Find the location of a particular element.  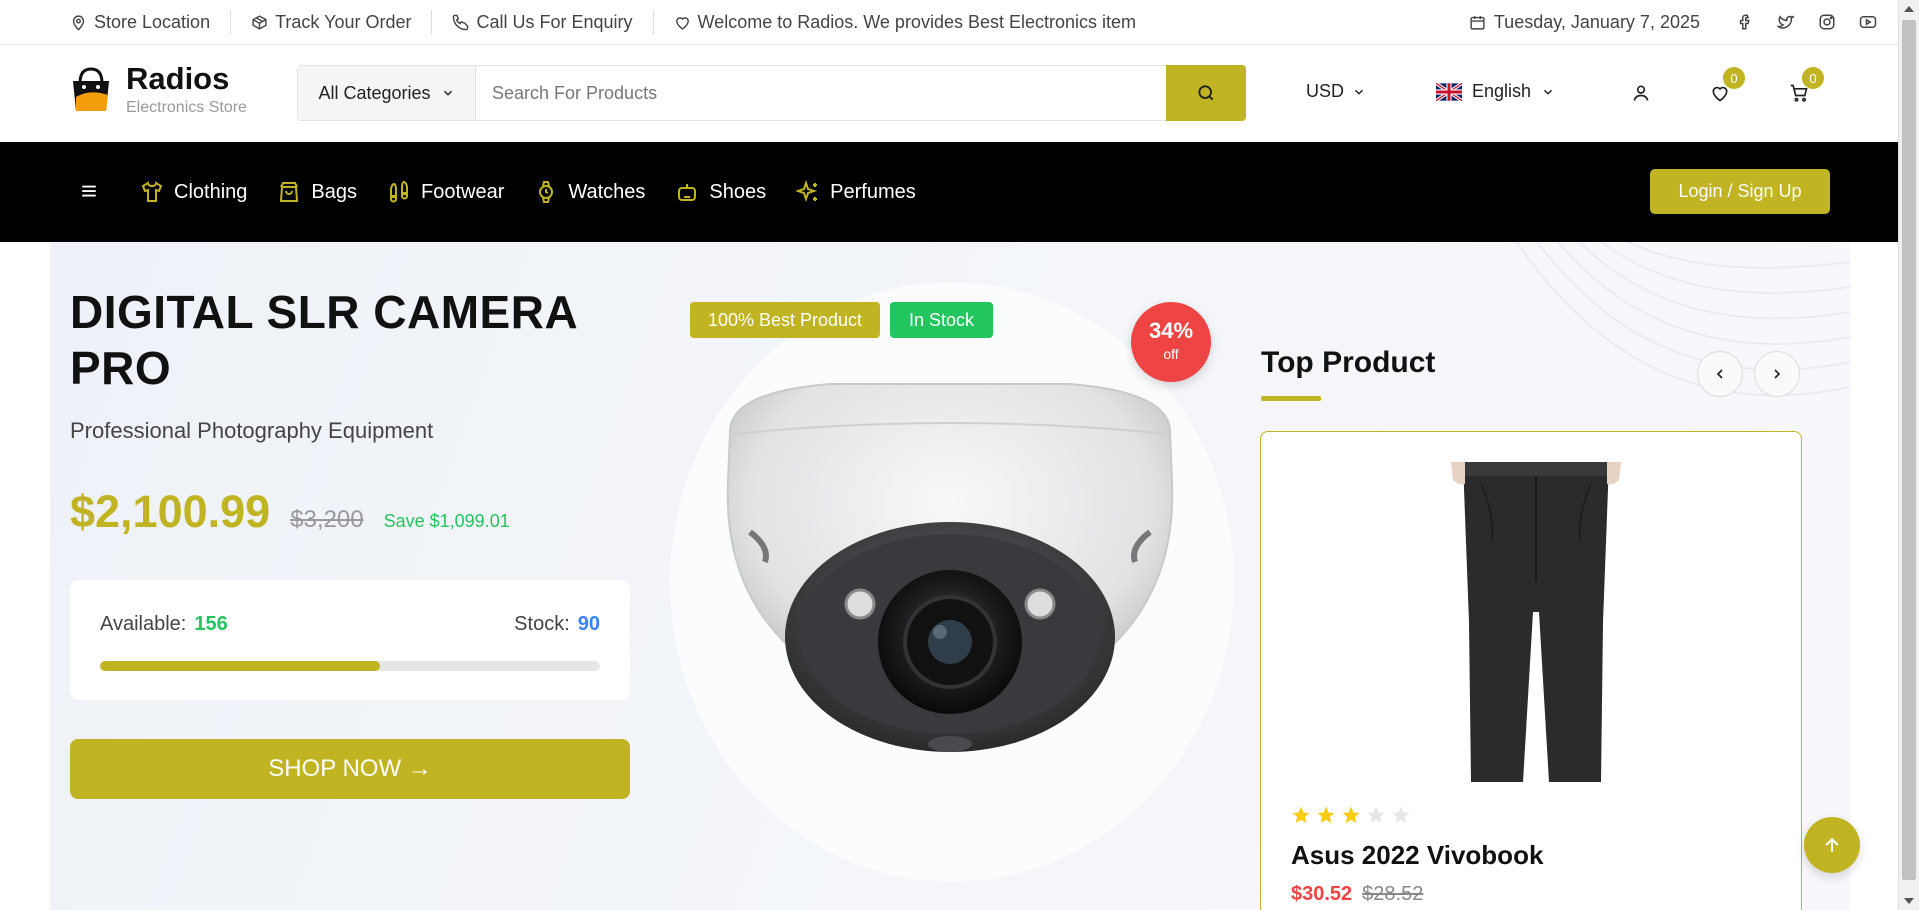

scroll-to-top-button is located at coordinates (1832, 845).